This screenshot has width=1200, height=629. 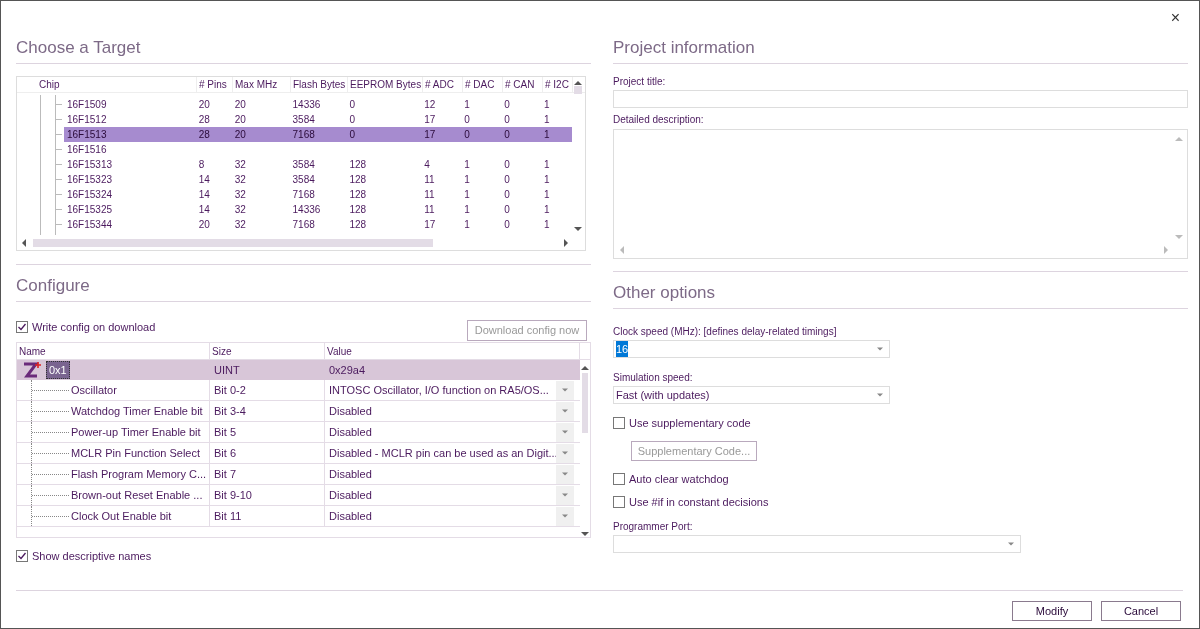 I want to click on close-button: ×, so click(x=1175, y=18).